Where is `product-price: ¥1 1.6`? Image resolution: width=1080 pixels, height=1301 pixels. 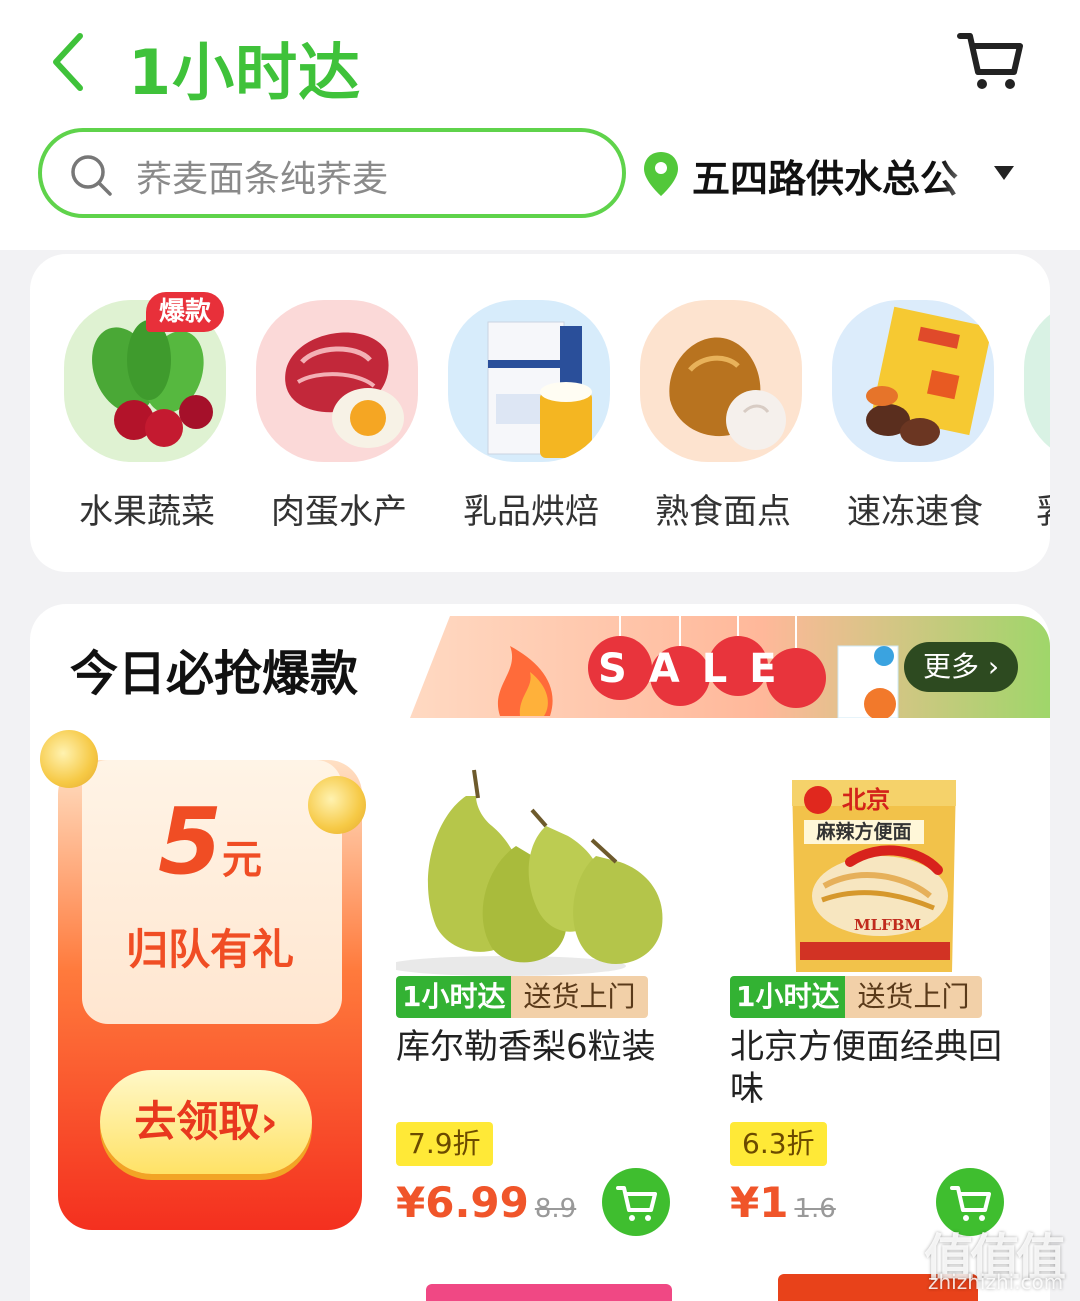
product-price: ¥1 1.6 is located at coordinates (783, 1202).